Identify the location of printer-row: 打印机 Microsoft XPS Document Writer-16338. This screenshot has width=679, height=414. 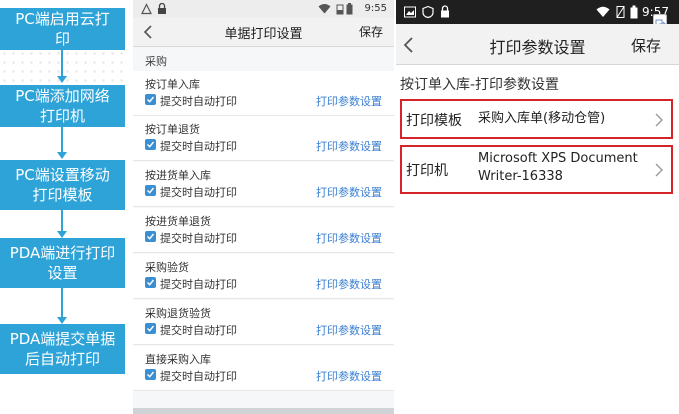
(536, 169).